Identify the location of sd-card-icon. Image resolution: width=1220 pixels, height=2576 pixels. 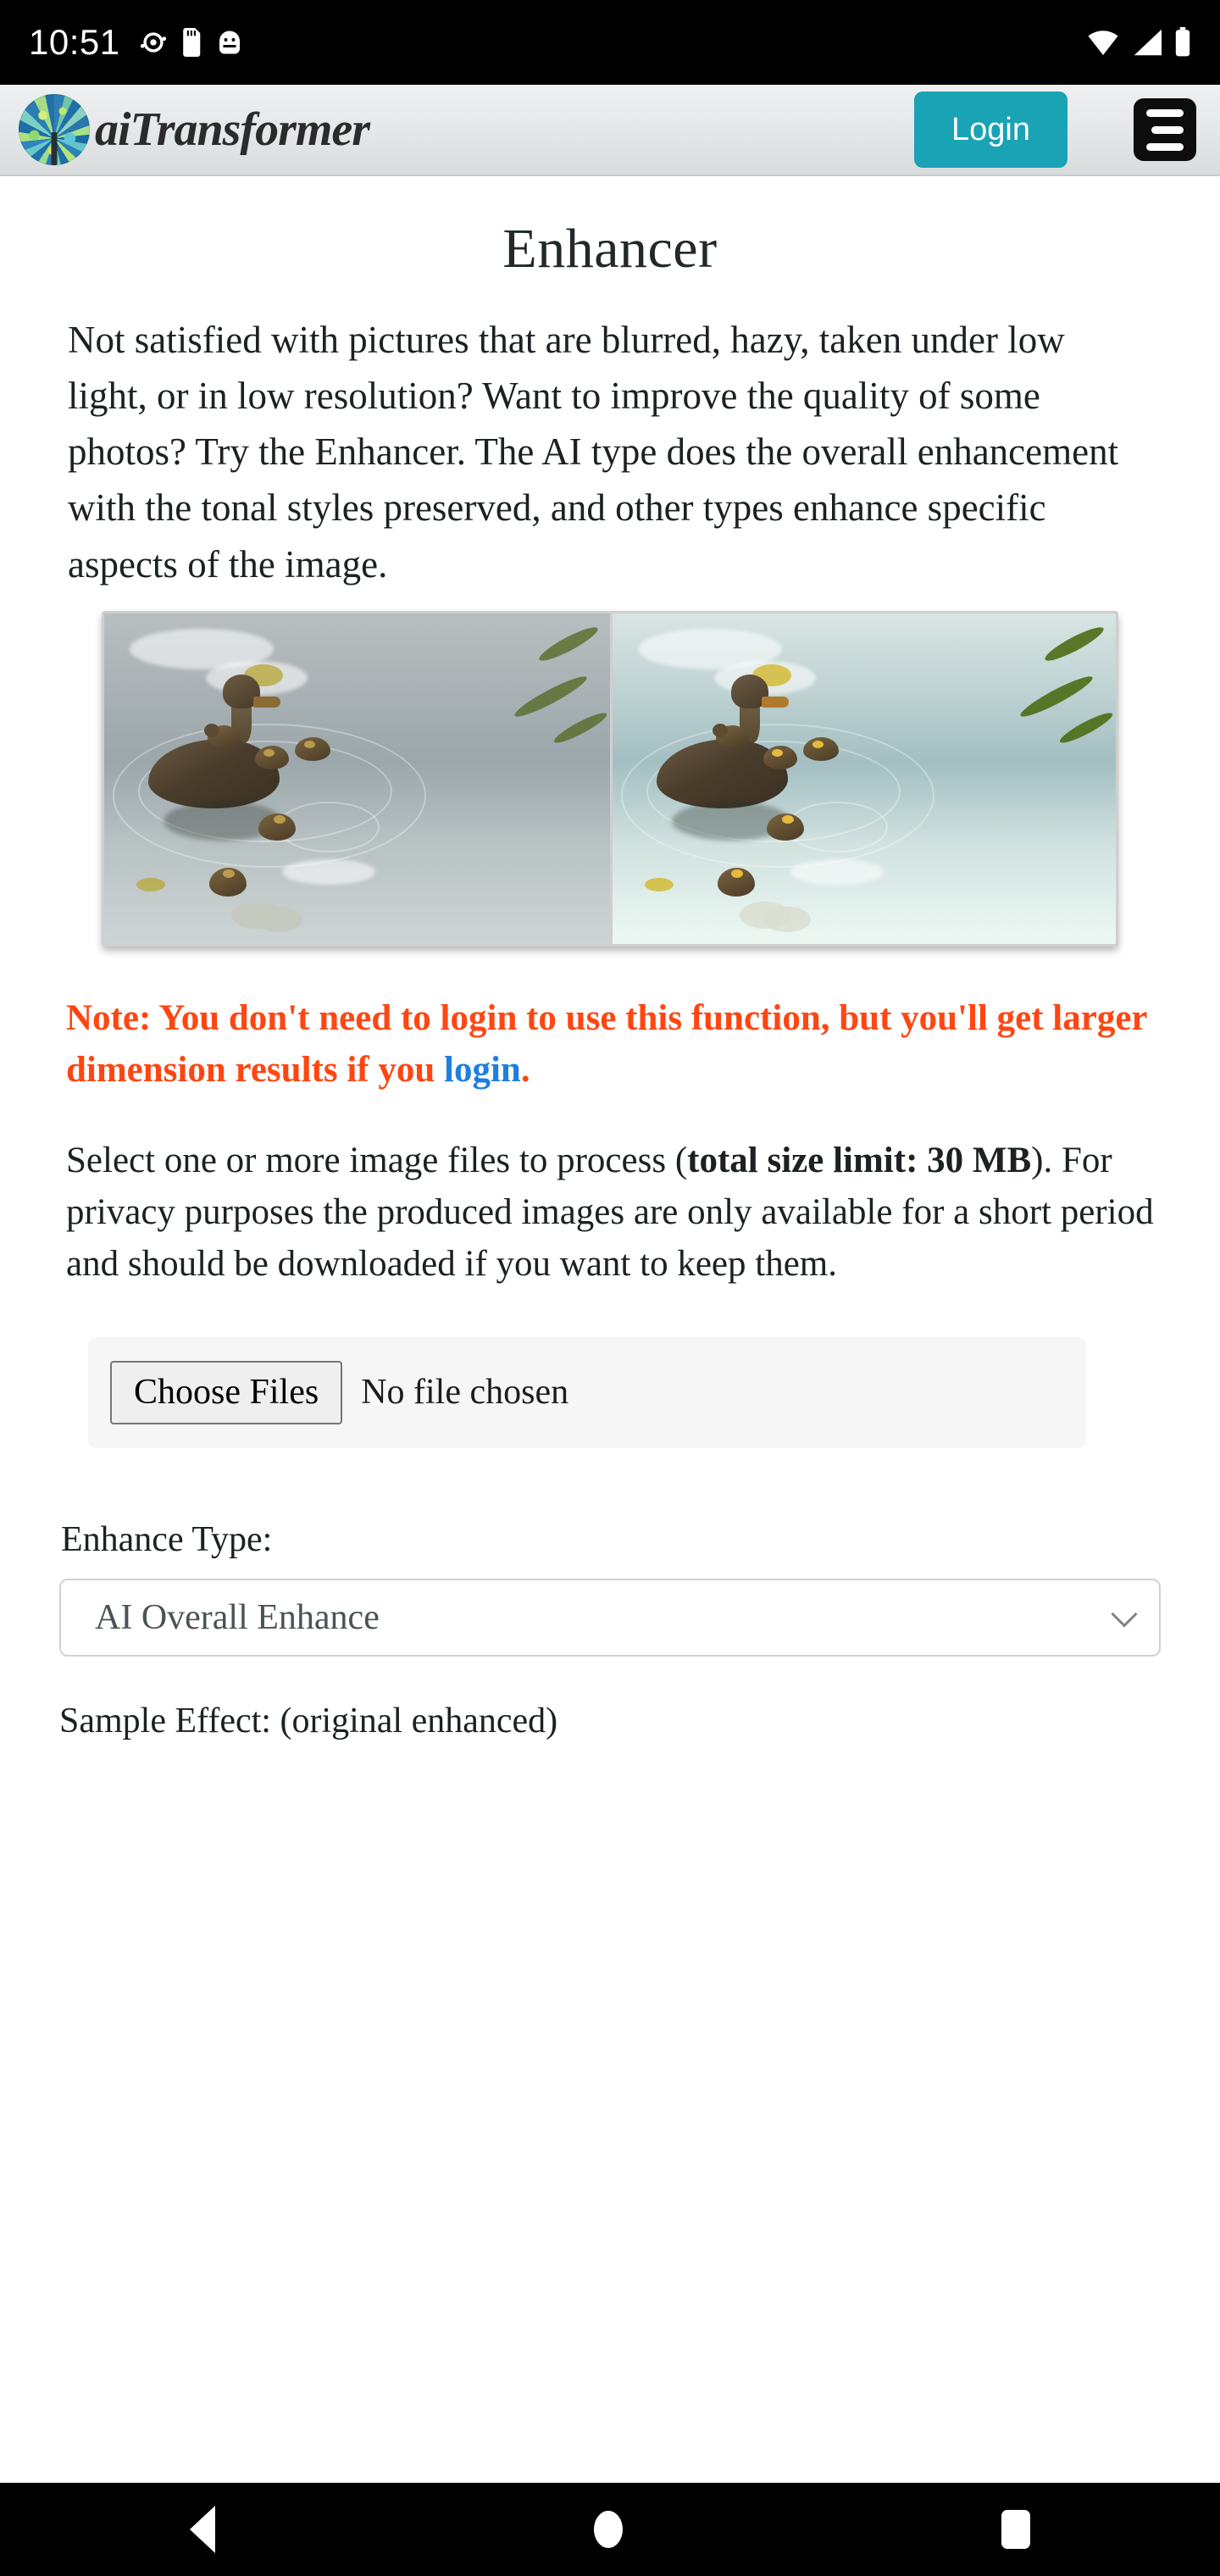
(191, 42).